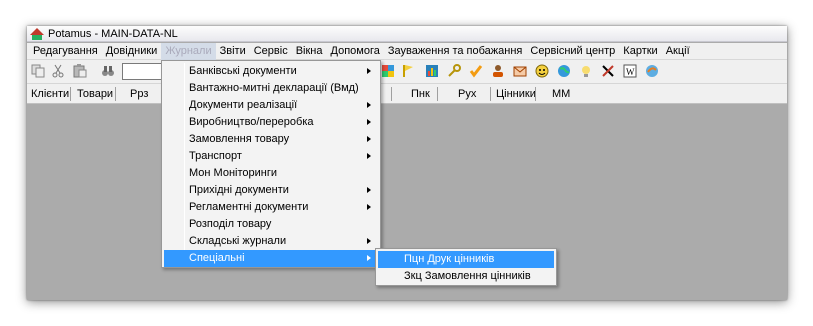 The height and width of the screenshot is (326, 813). I want to click on submenu-item-order-price-tags: Зкц Замовлення цінників, so click(466, 276).